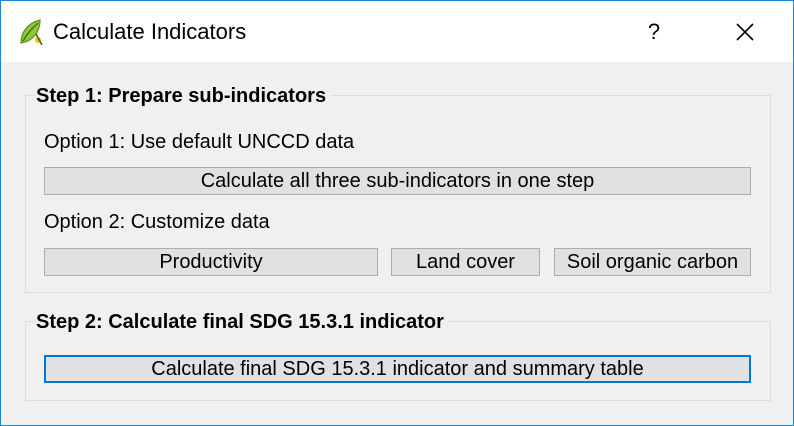  I want to click on option2-label: Option 2: Customize data, so click(157, 222).